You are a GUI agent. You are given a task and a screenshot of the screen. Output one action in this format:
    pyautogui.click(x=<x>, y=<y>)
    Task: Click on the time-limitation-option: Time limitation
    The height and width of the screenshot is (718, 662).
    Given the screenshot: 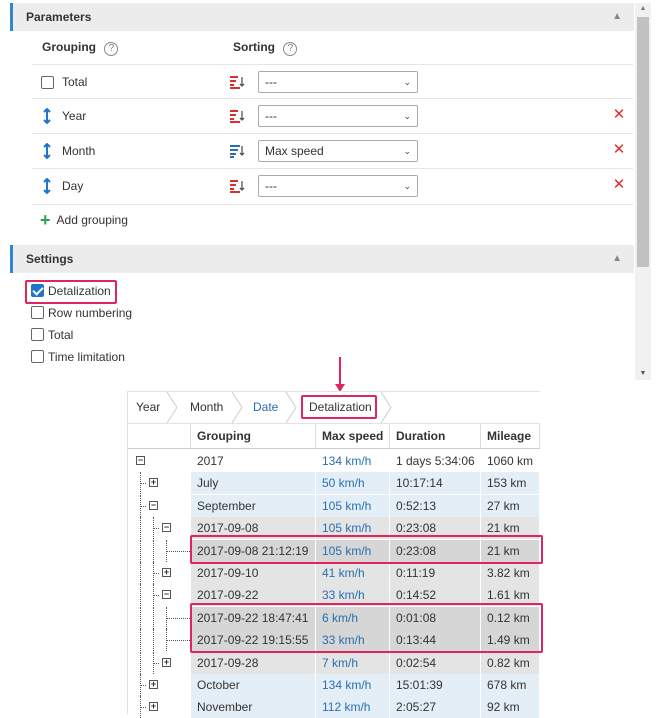 What is the action you would take?
    pyautogui.click(x=78, y=359)
    